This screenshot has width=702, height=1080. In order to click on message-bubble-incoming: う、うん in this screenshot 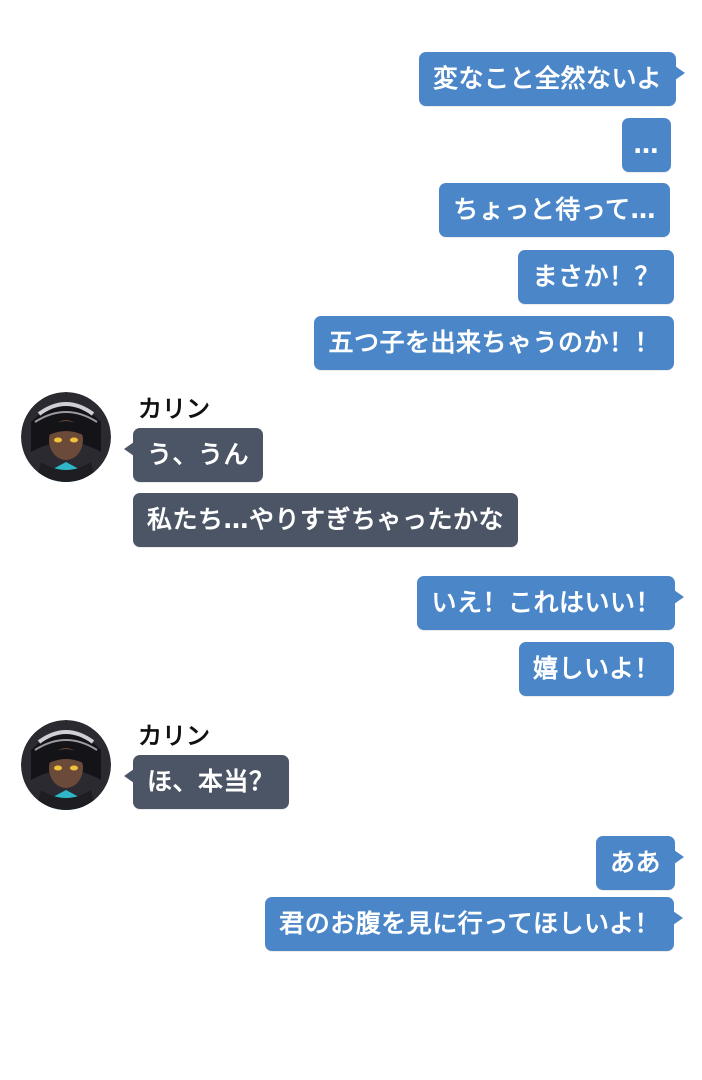, I will do `click(193, 455)`.